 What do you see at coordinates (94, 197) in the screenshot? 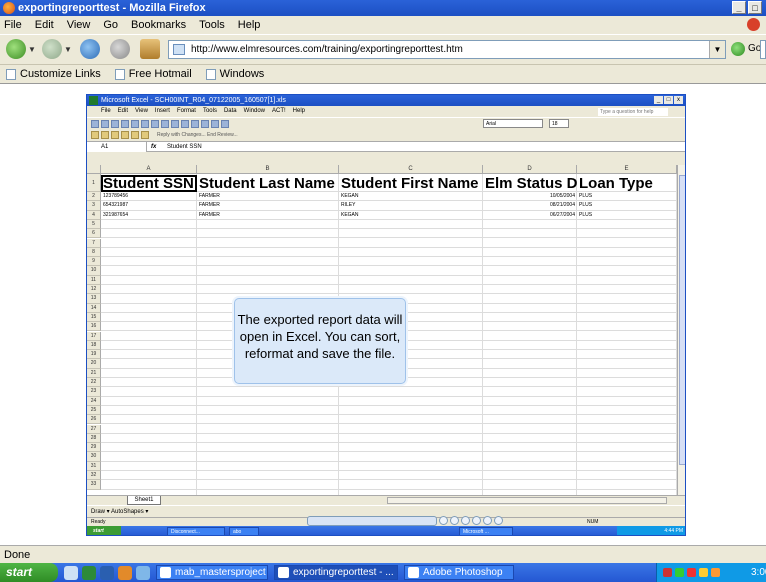
I see `row-header: 2` at bounding box center [94, 197].